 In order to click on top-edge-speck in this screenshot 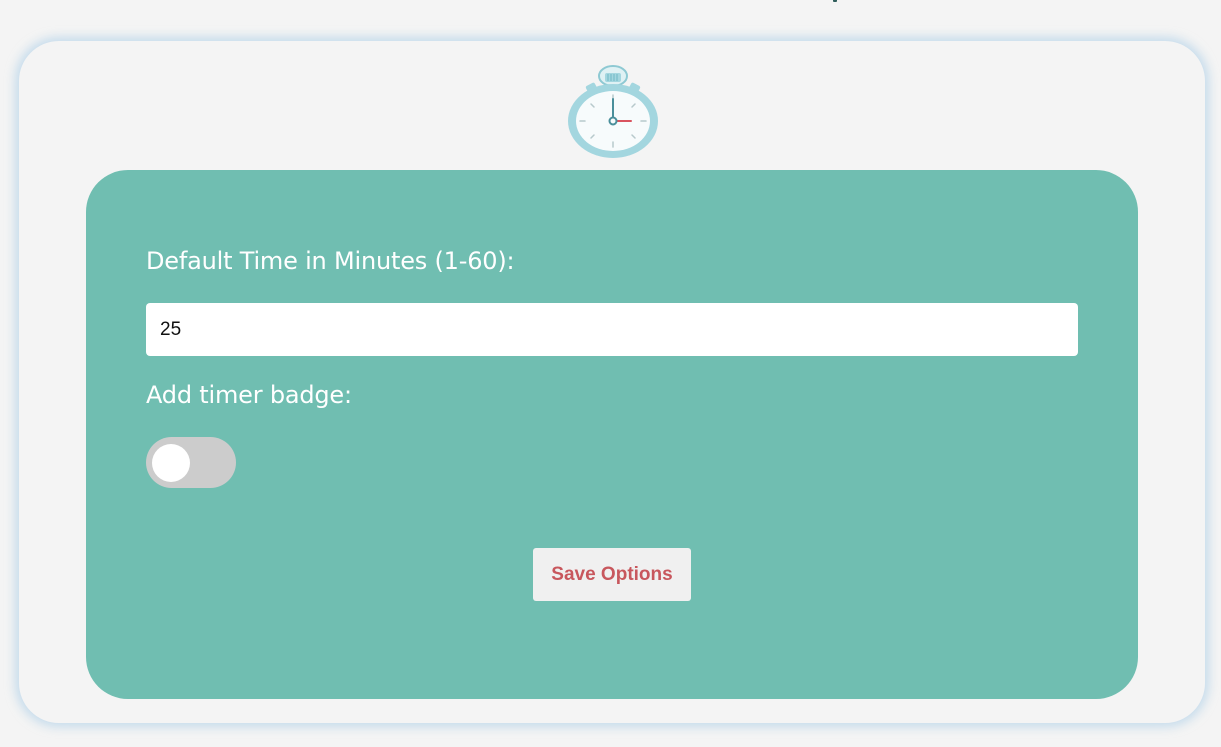, I will do `click(835, 1)`.